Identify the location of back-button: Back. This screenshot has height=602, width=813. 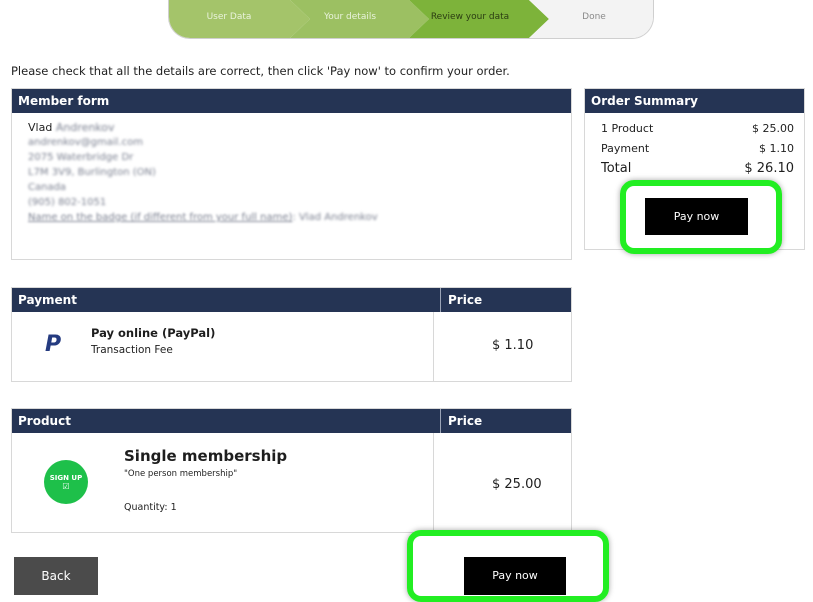
(56, 576).